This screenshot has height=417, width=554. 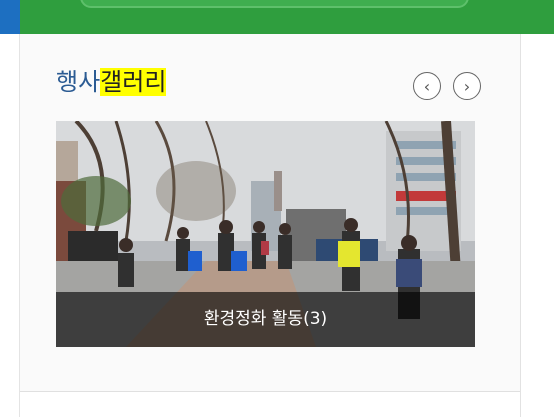 I want to click on gallery-title-prefix: 행사, so click(x=78, y=82).